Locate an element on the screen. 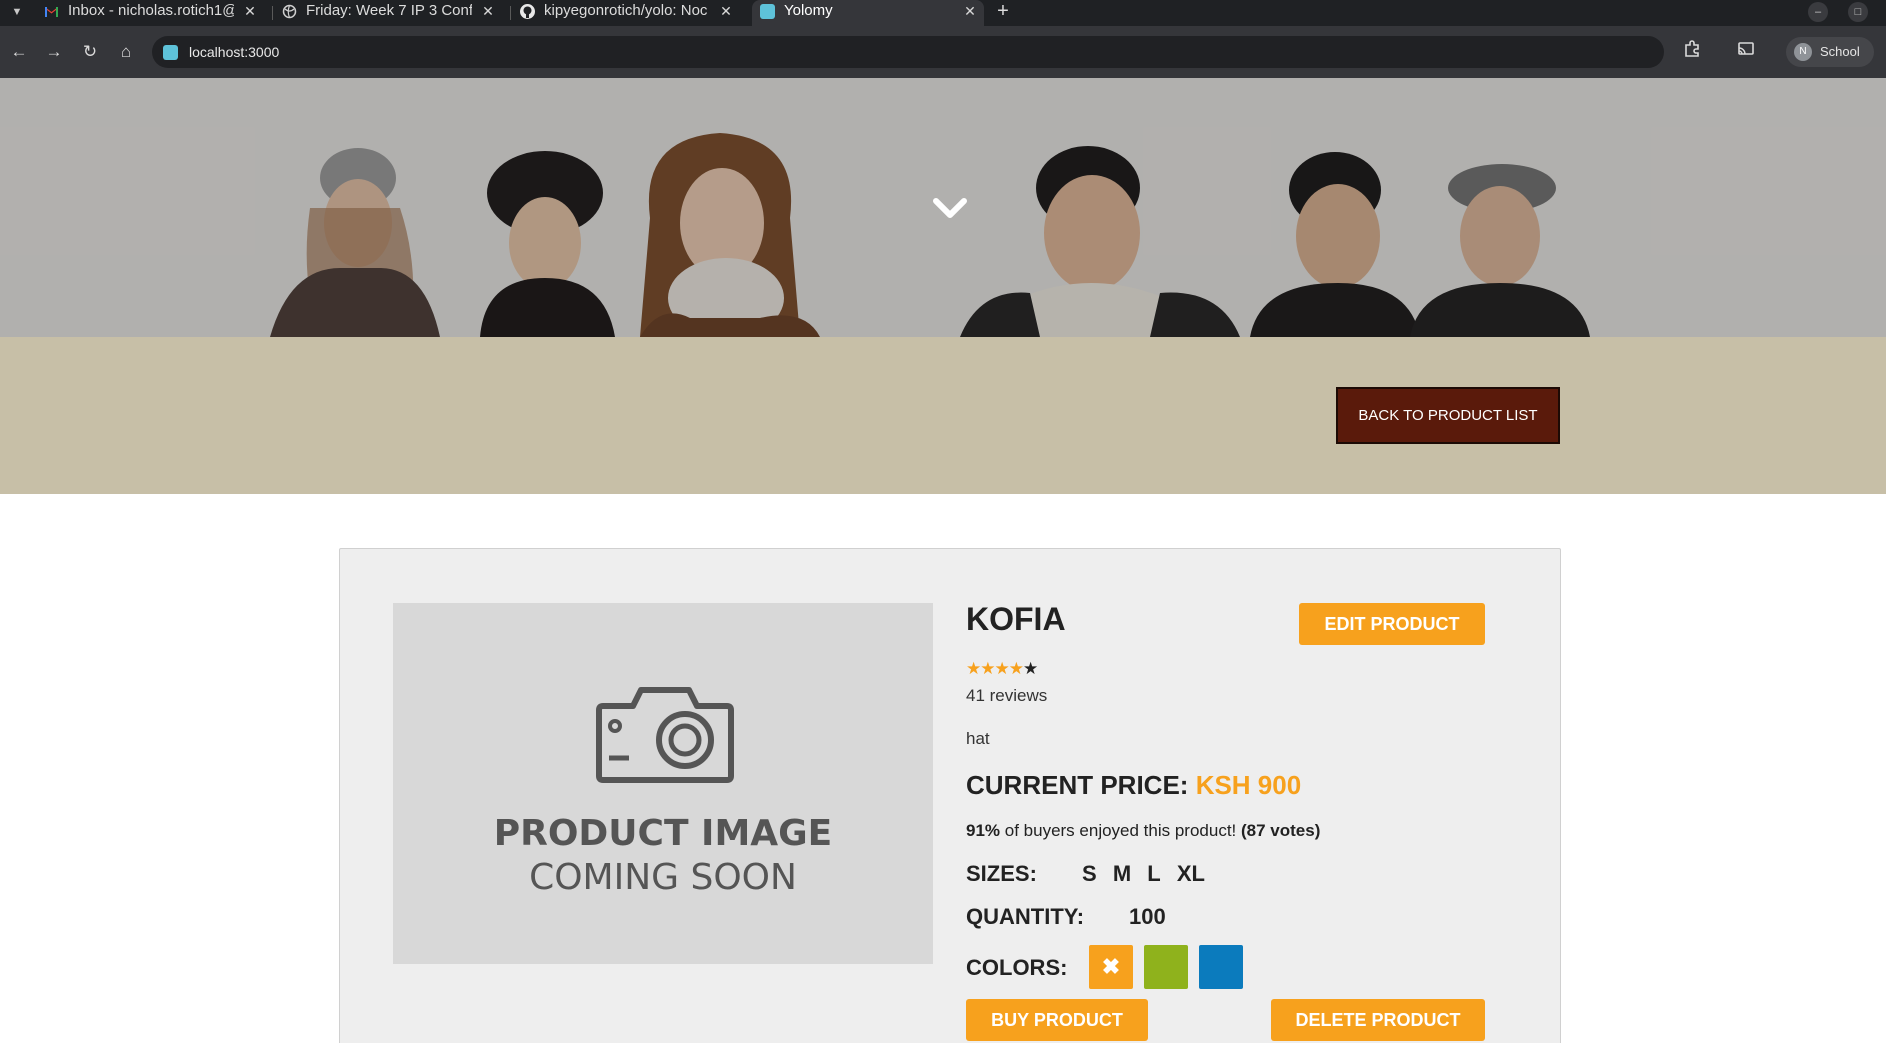 This screenshot has height=1043, width=1886. current-price: CURRENT PRICE: KSH 900 is located at coordinates (1133, 785).